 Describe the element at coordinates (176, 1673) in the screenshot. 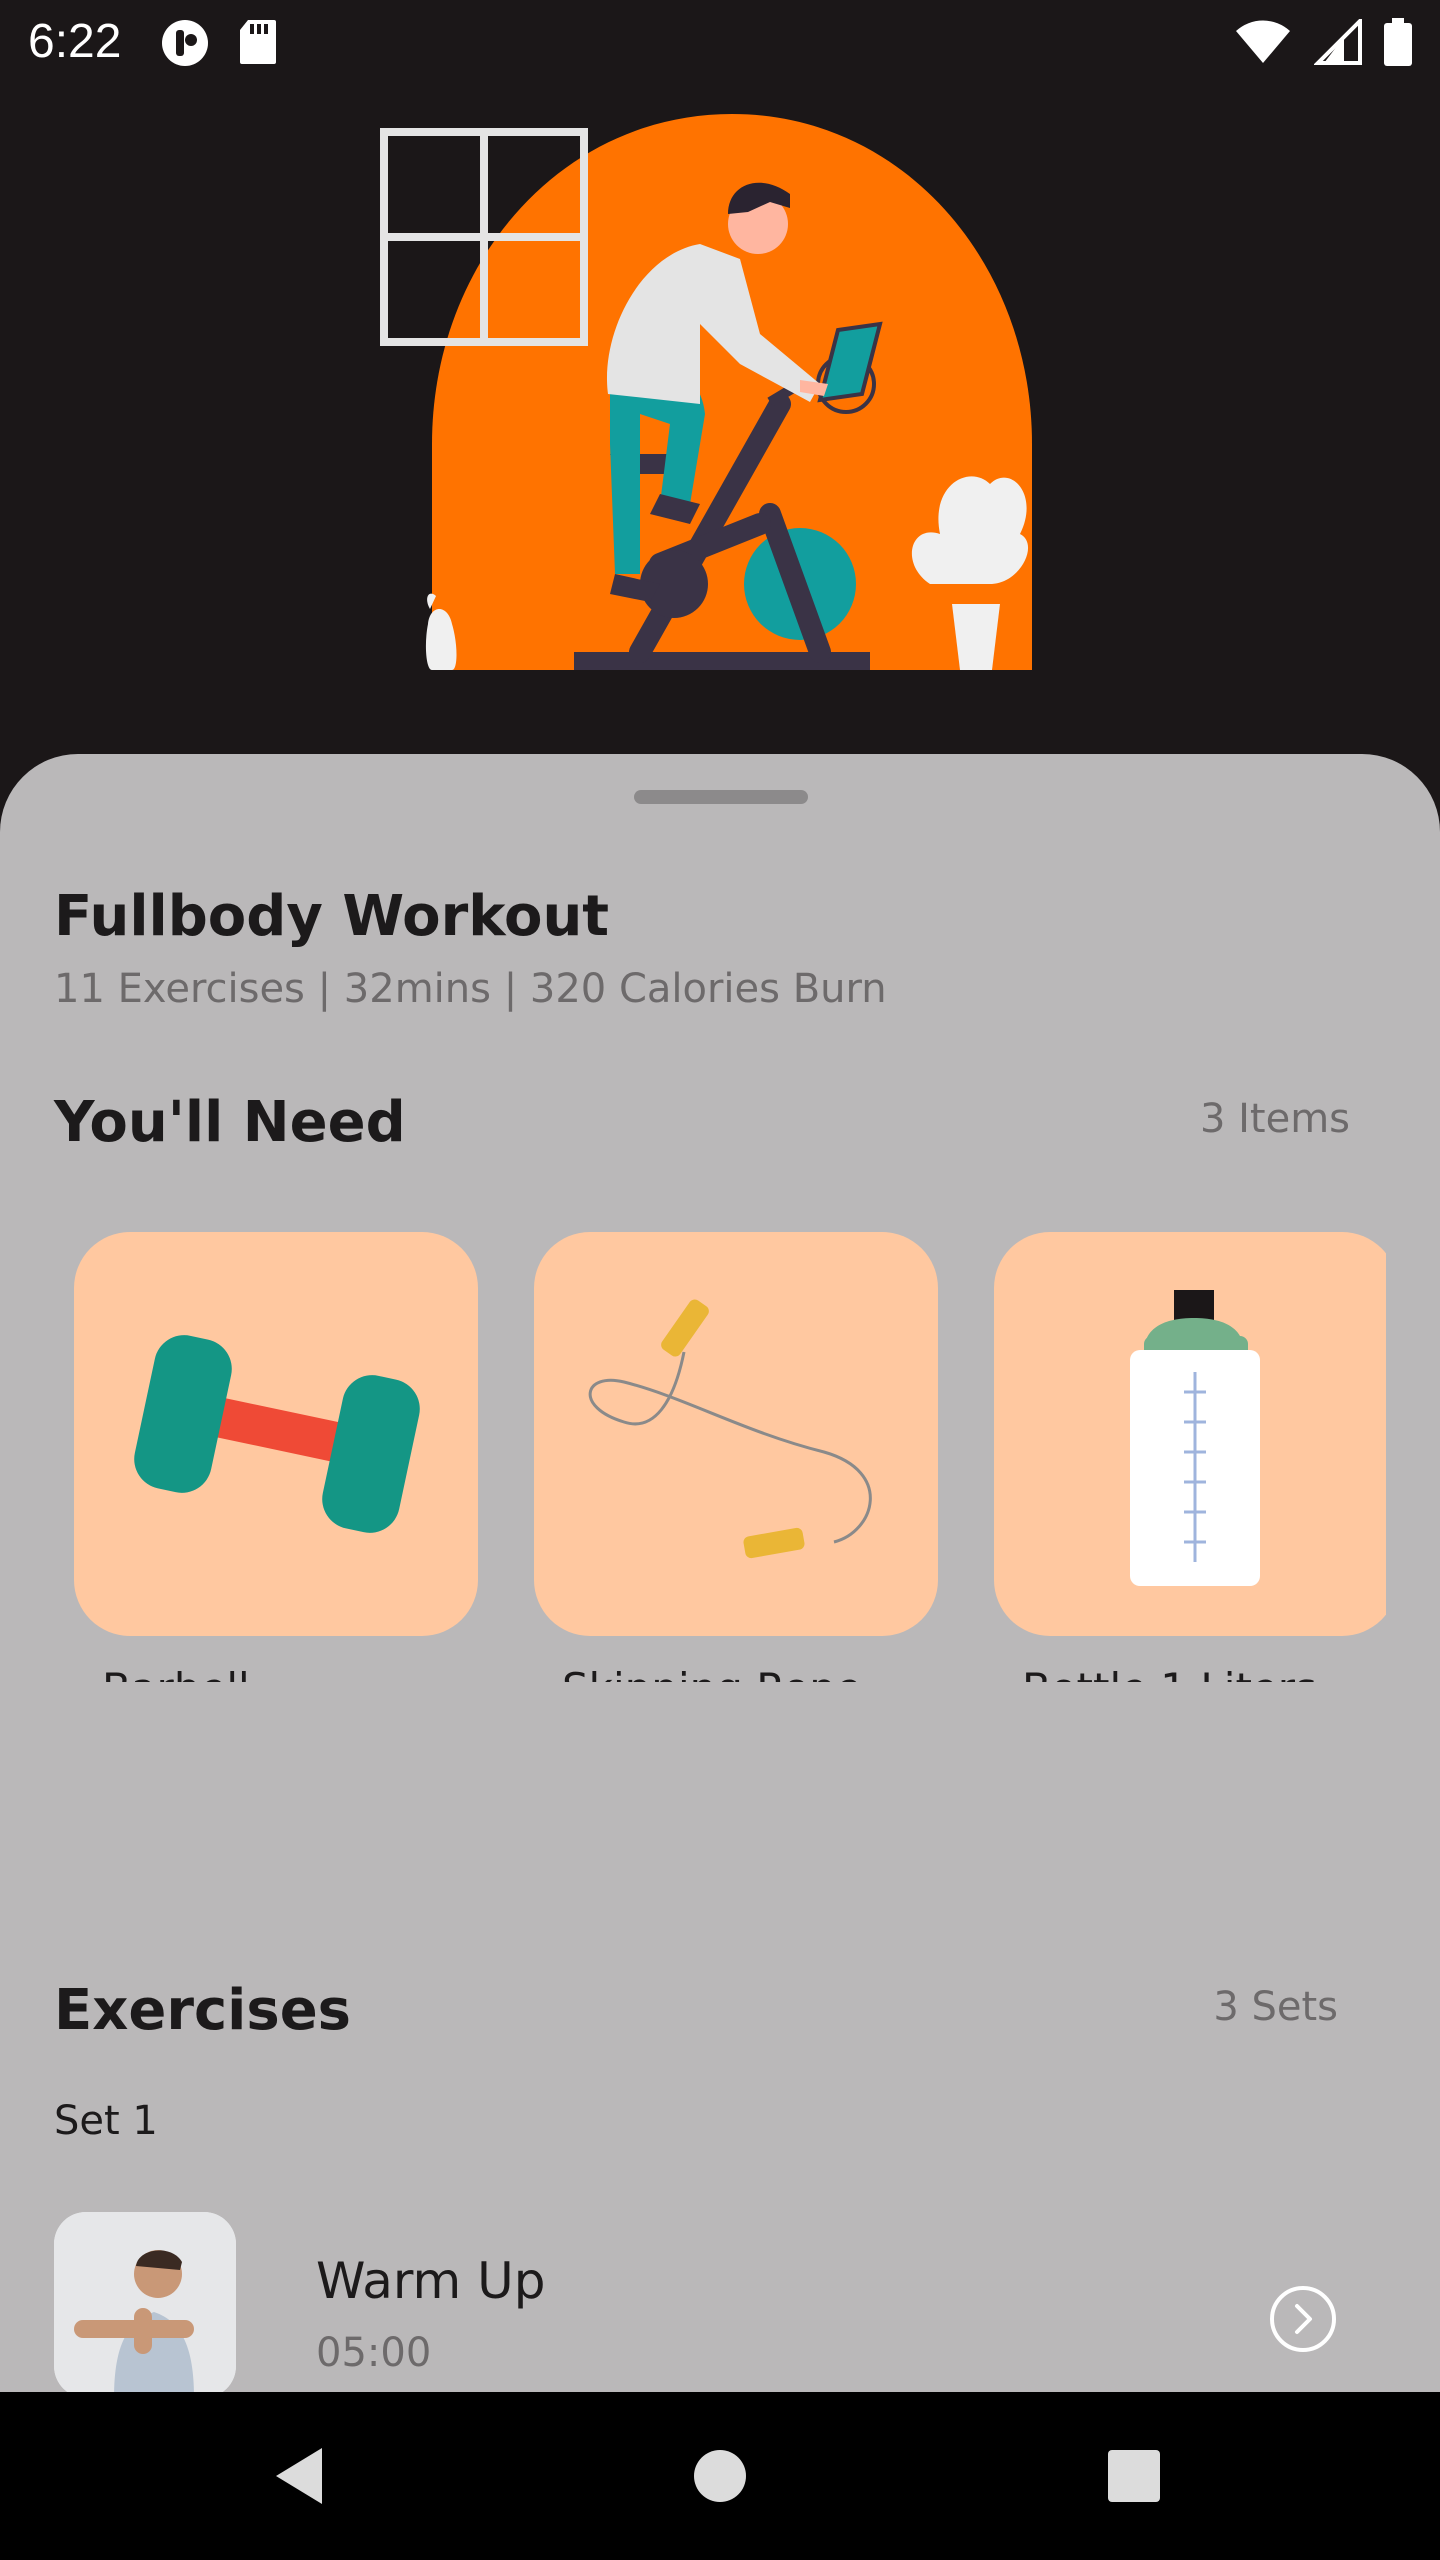

I see `equipment-label: Barbell` at that location.